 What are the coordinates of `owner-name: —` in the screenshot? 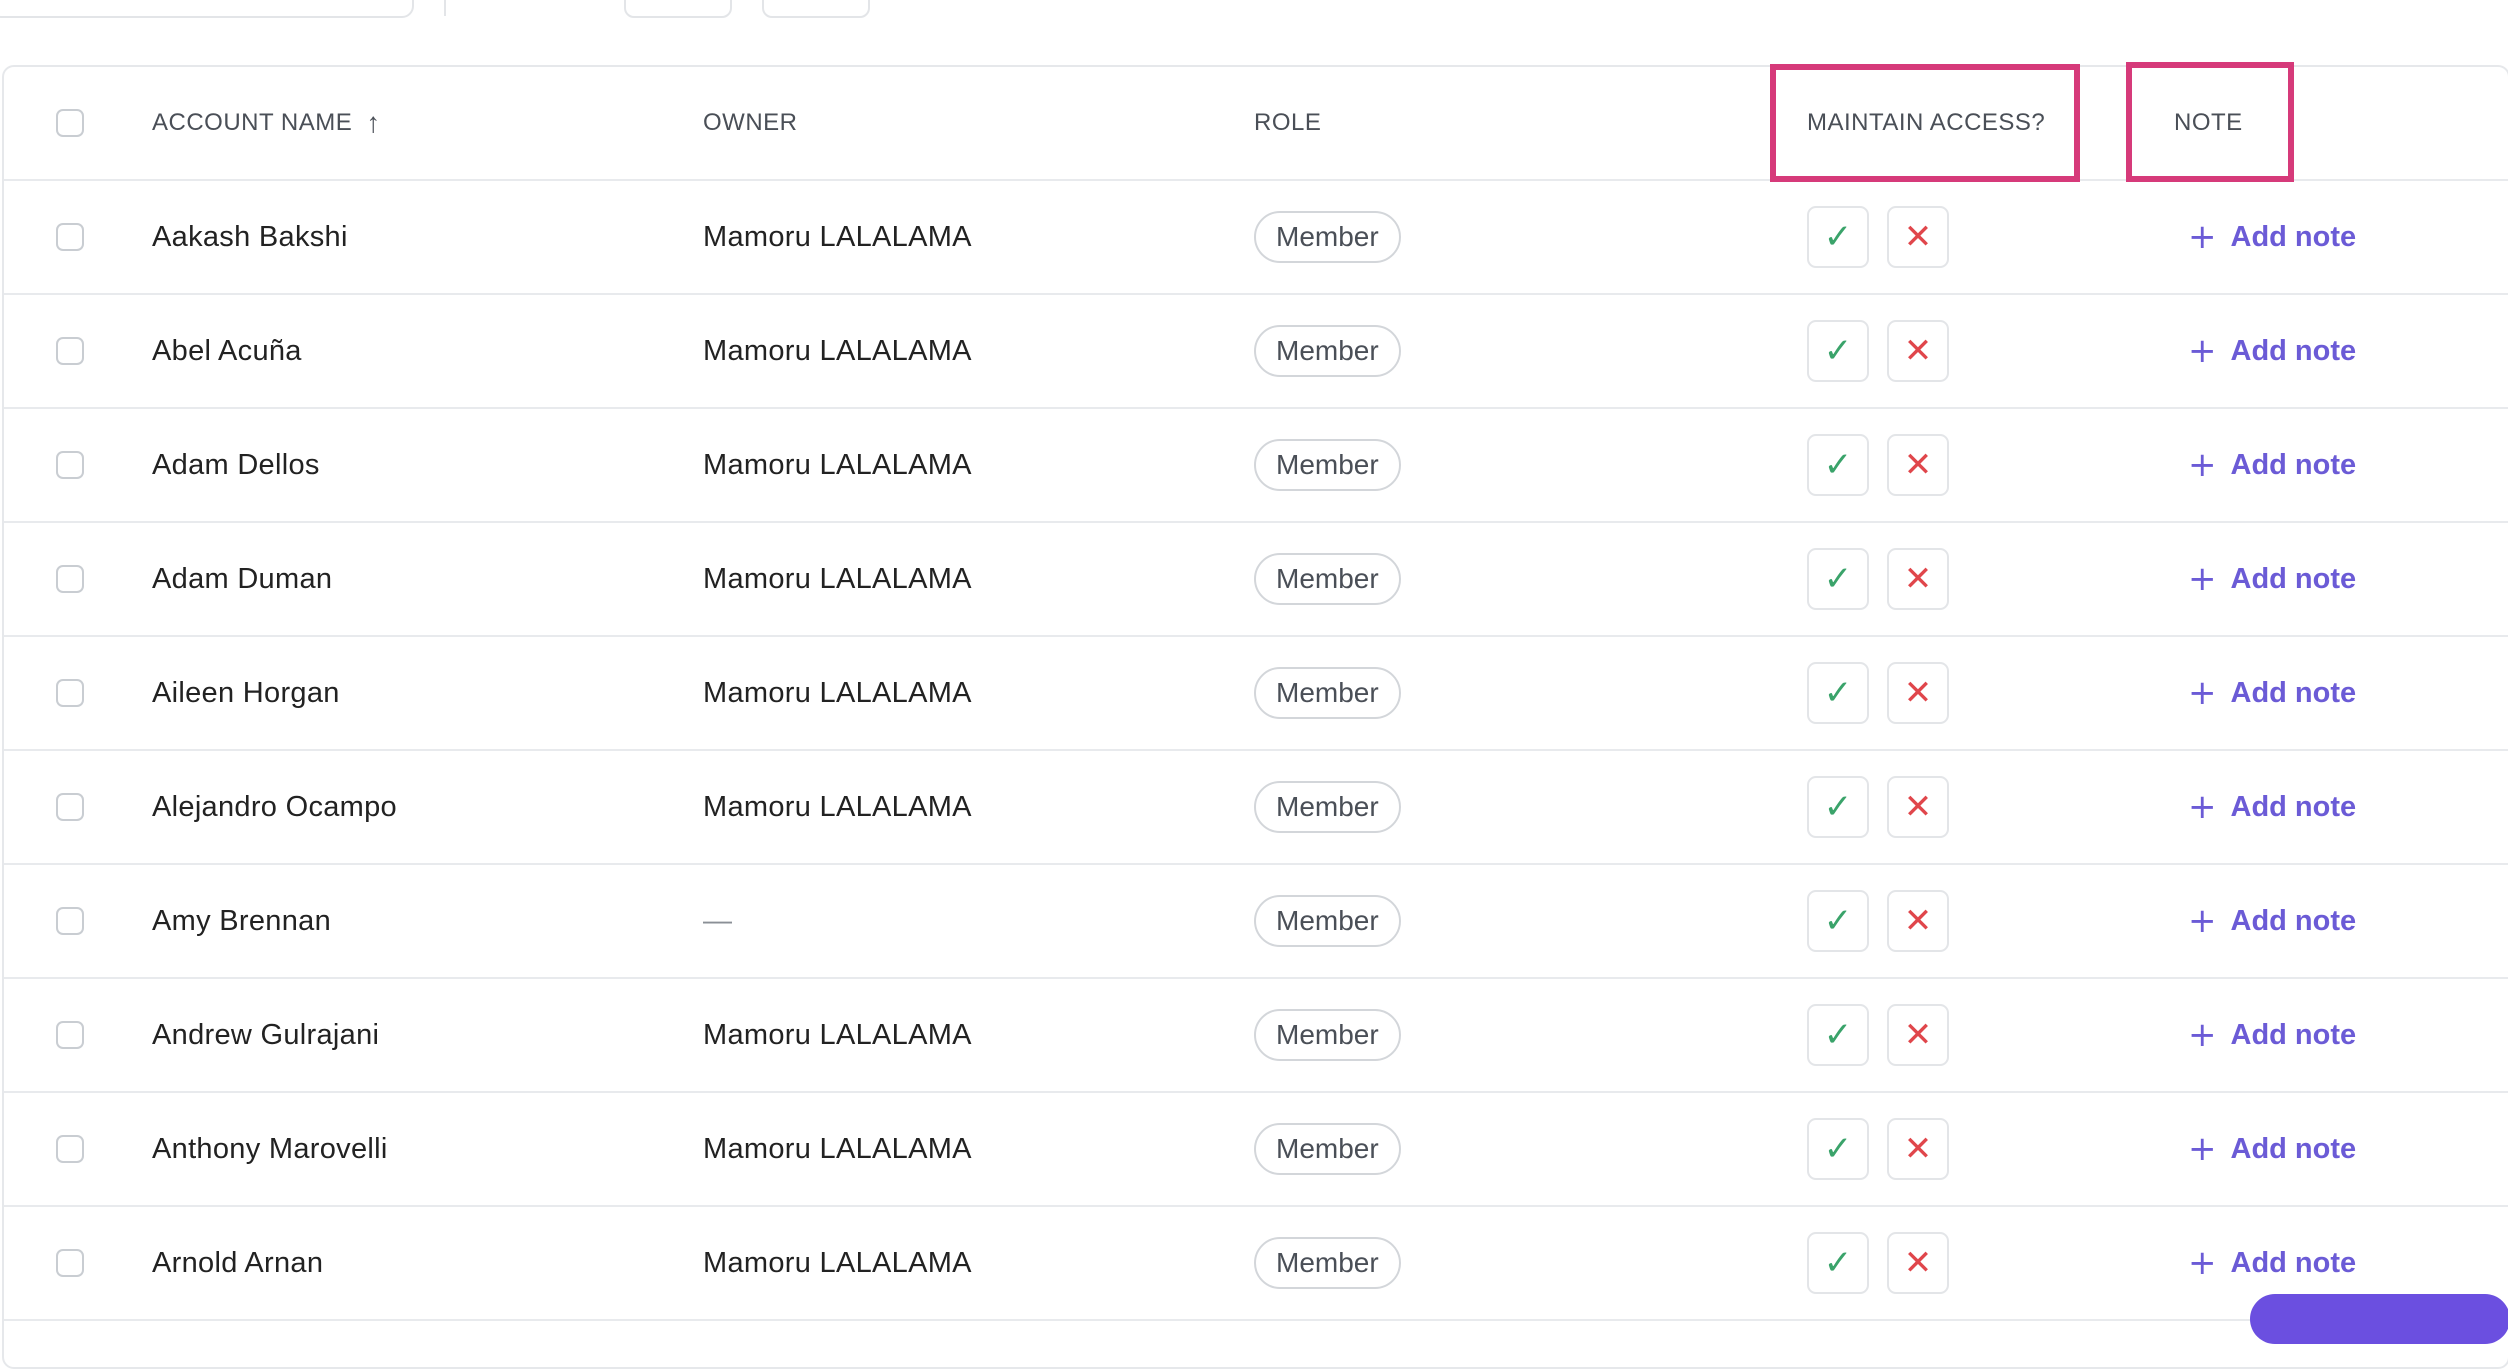 It's located at (718, 920).